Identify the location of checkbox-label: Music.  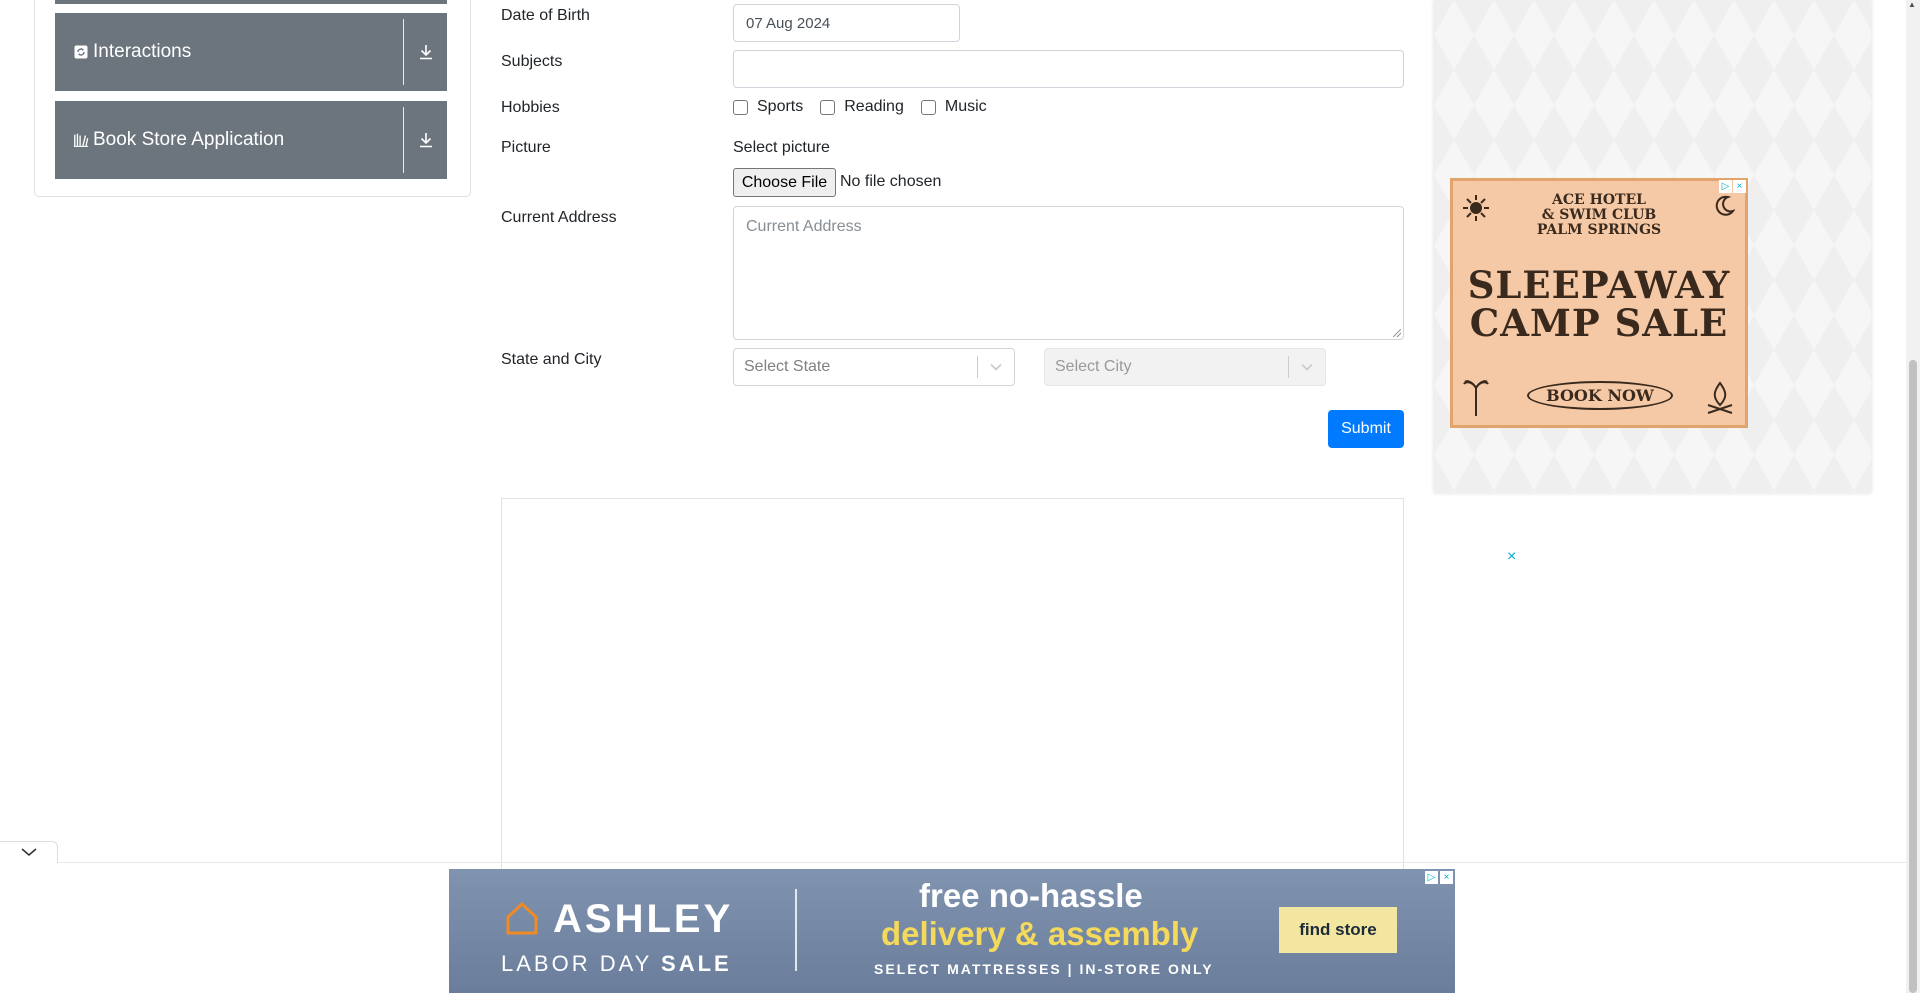
(965, 106).